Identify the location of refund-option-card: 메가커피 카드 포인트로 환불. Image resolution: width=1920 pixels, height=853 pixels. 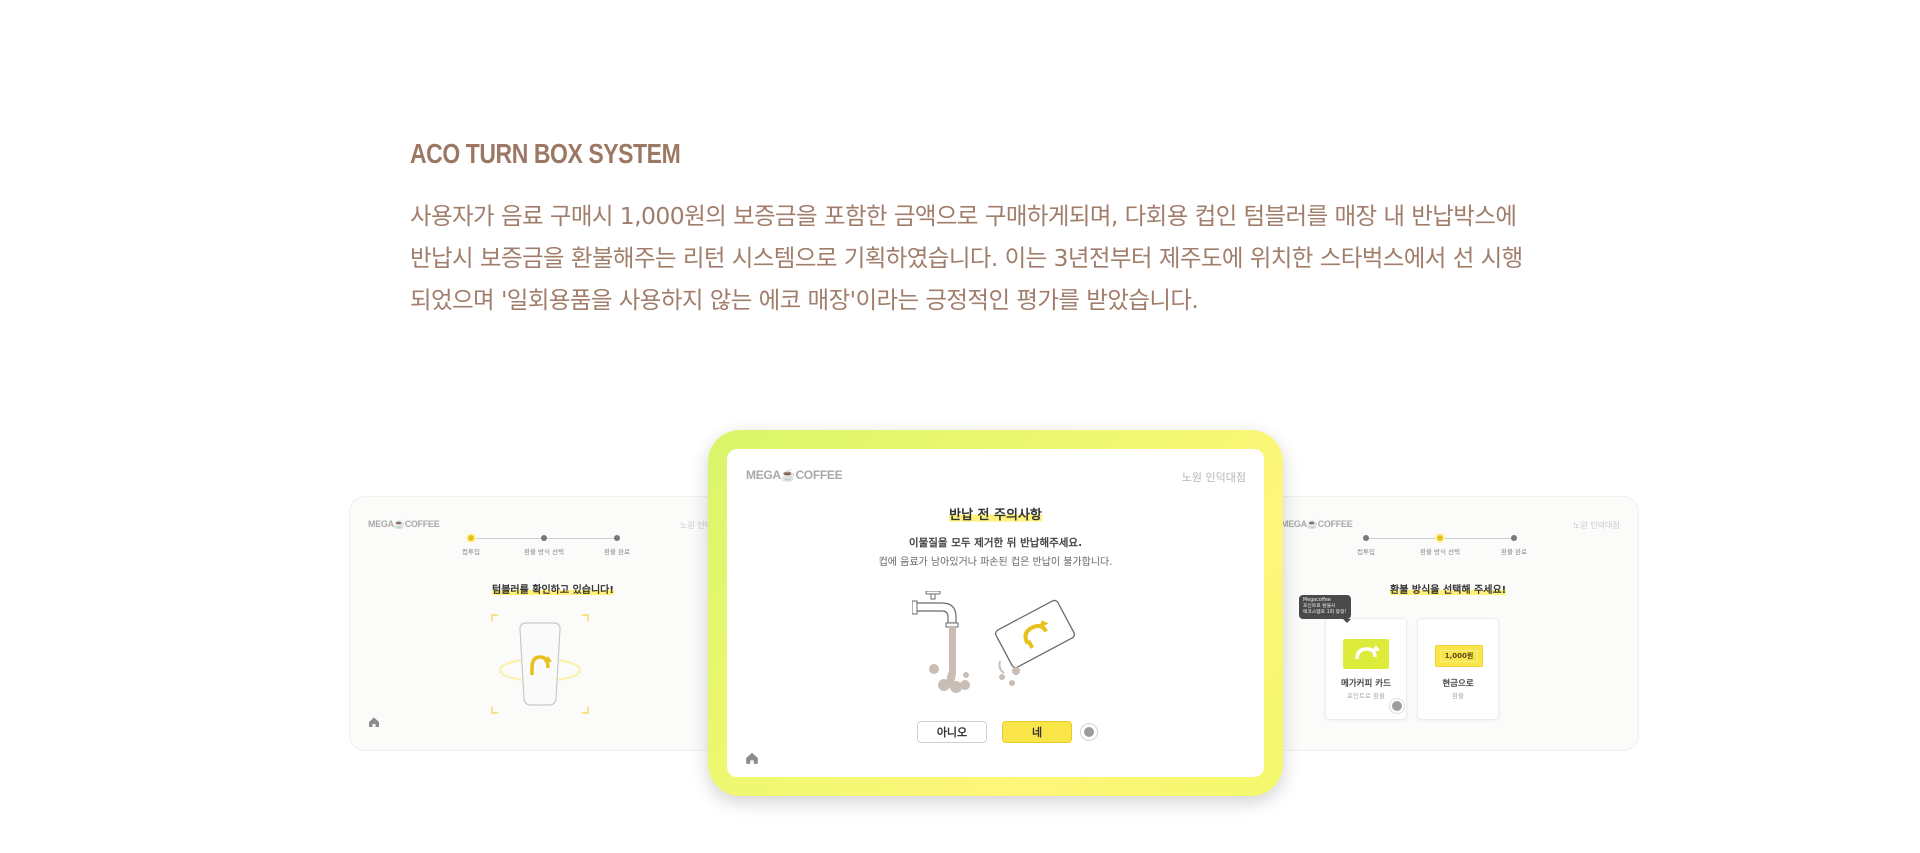
(1366, 669).